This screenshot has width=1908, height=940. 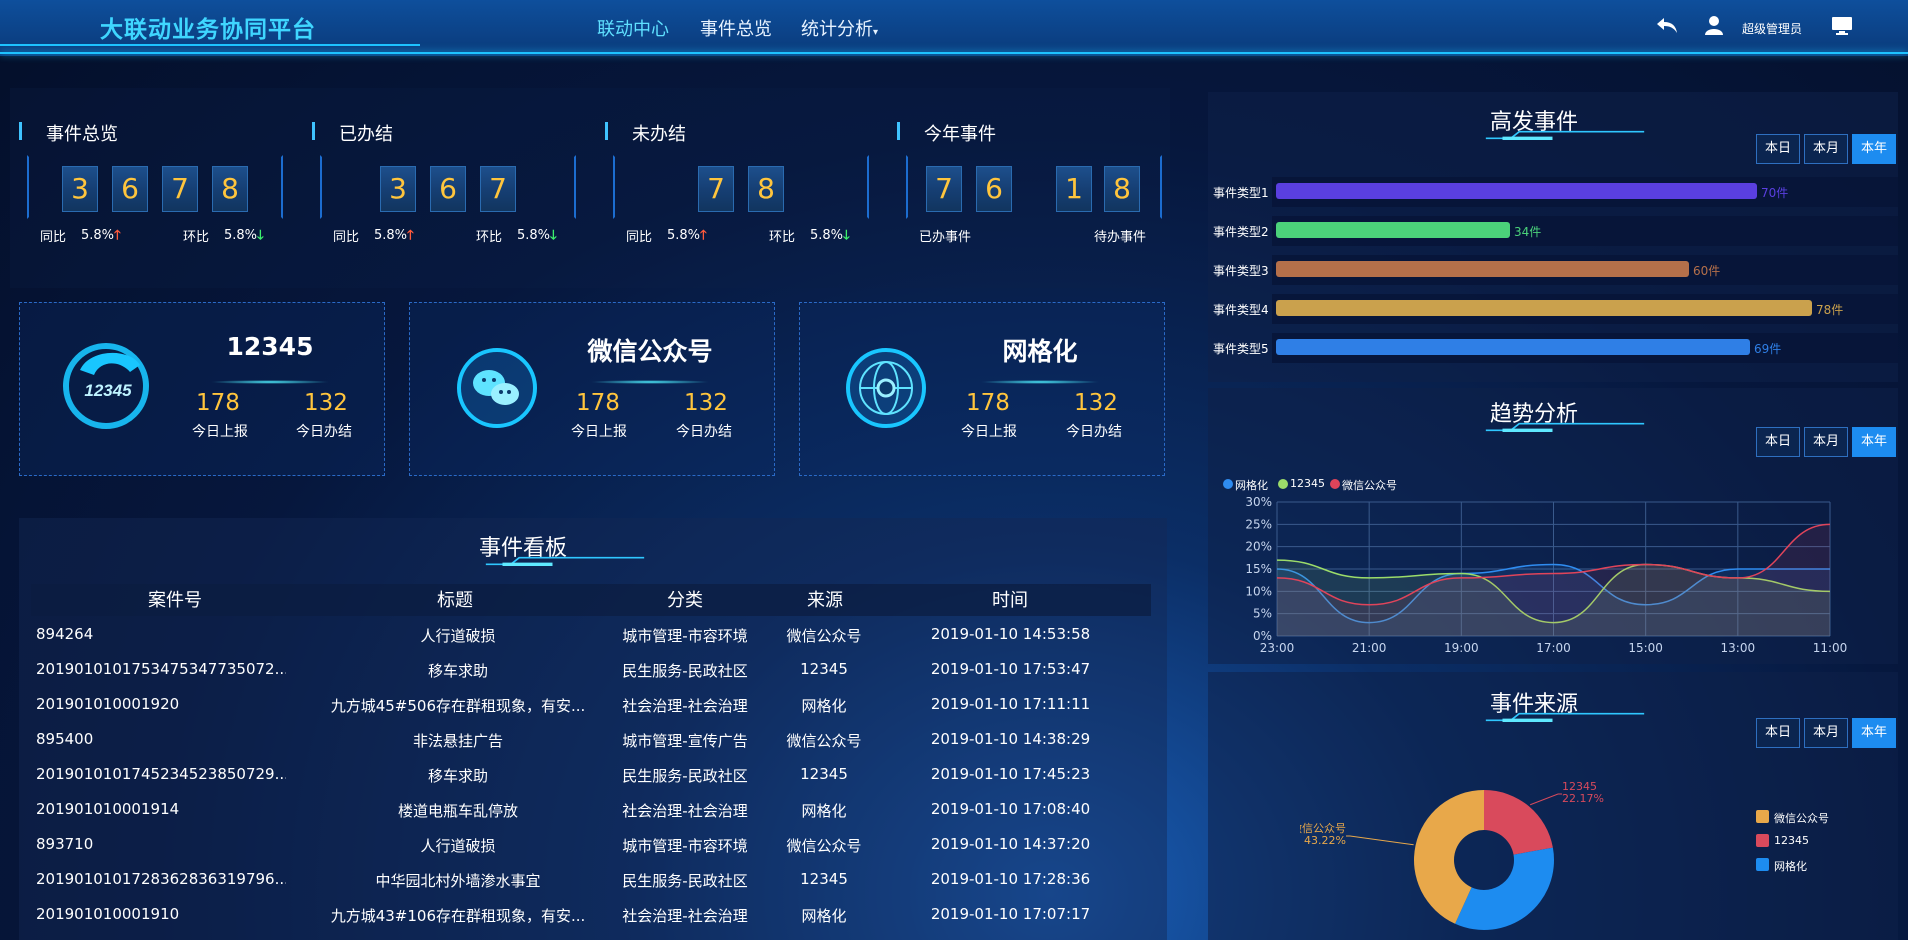 I want to click on nav-statistics-label: 统计分析, so click(x=837, y=29).